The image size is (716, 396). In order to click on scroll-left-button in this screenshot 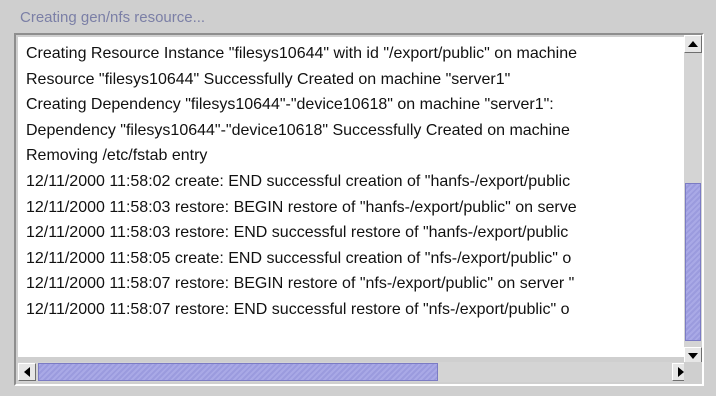, I will do `click(27, 372)`.